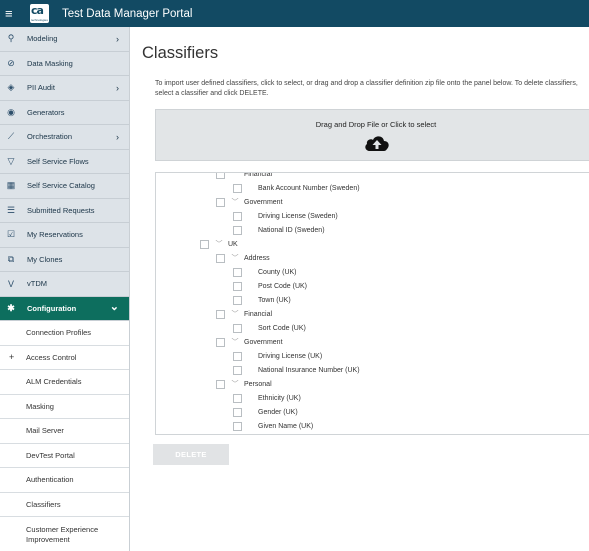 The width and height of the screenshot is (589, 551). Describe the element at coordinates (64, 455) in the screenshot. I see `submenu-item-devtest-portal: DevTest Portal` at that location.